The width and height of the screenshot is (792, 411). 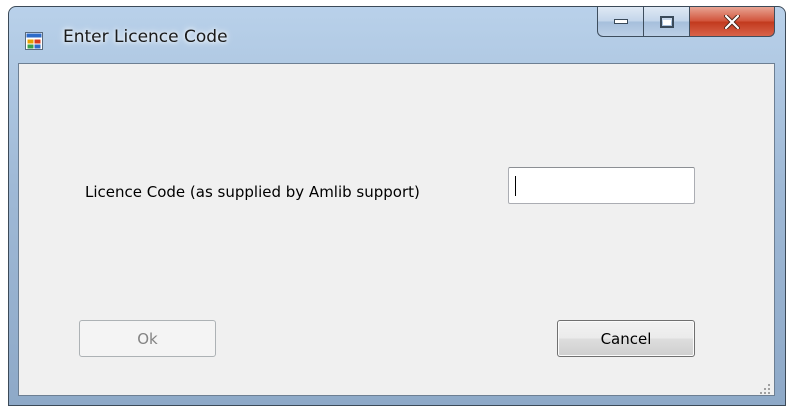 I want to click on text-caret, so click(x=515, y=186).